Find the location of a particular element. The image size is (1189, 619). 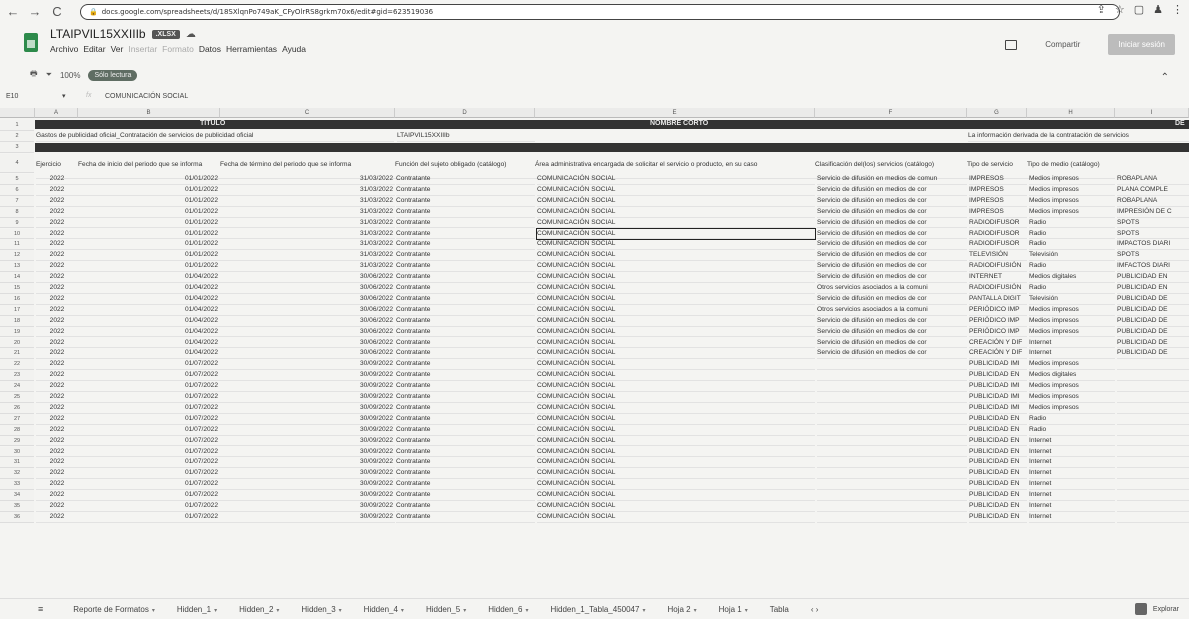

explore-button: Explorar is located at coordinates (1156, 609).